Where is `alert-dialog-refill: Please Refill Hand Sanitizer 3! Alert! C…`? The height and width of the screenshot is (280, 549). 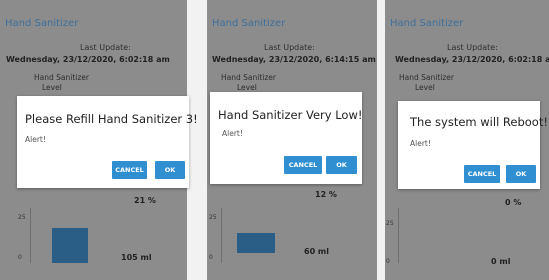 alert-dialog-refill: Please Refill Hand Sanitizer 3! Alert! C… is located at coordinates (107, 142).